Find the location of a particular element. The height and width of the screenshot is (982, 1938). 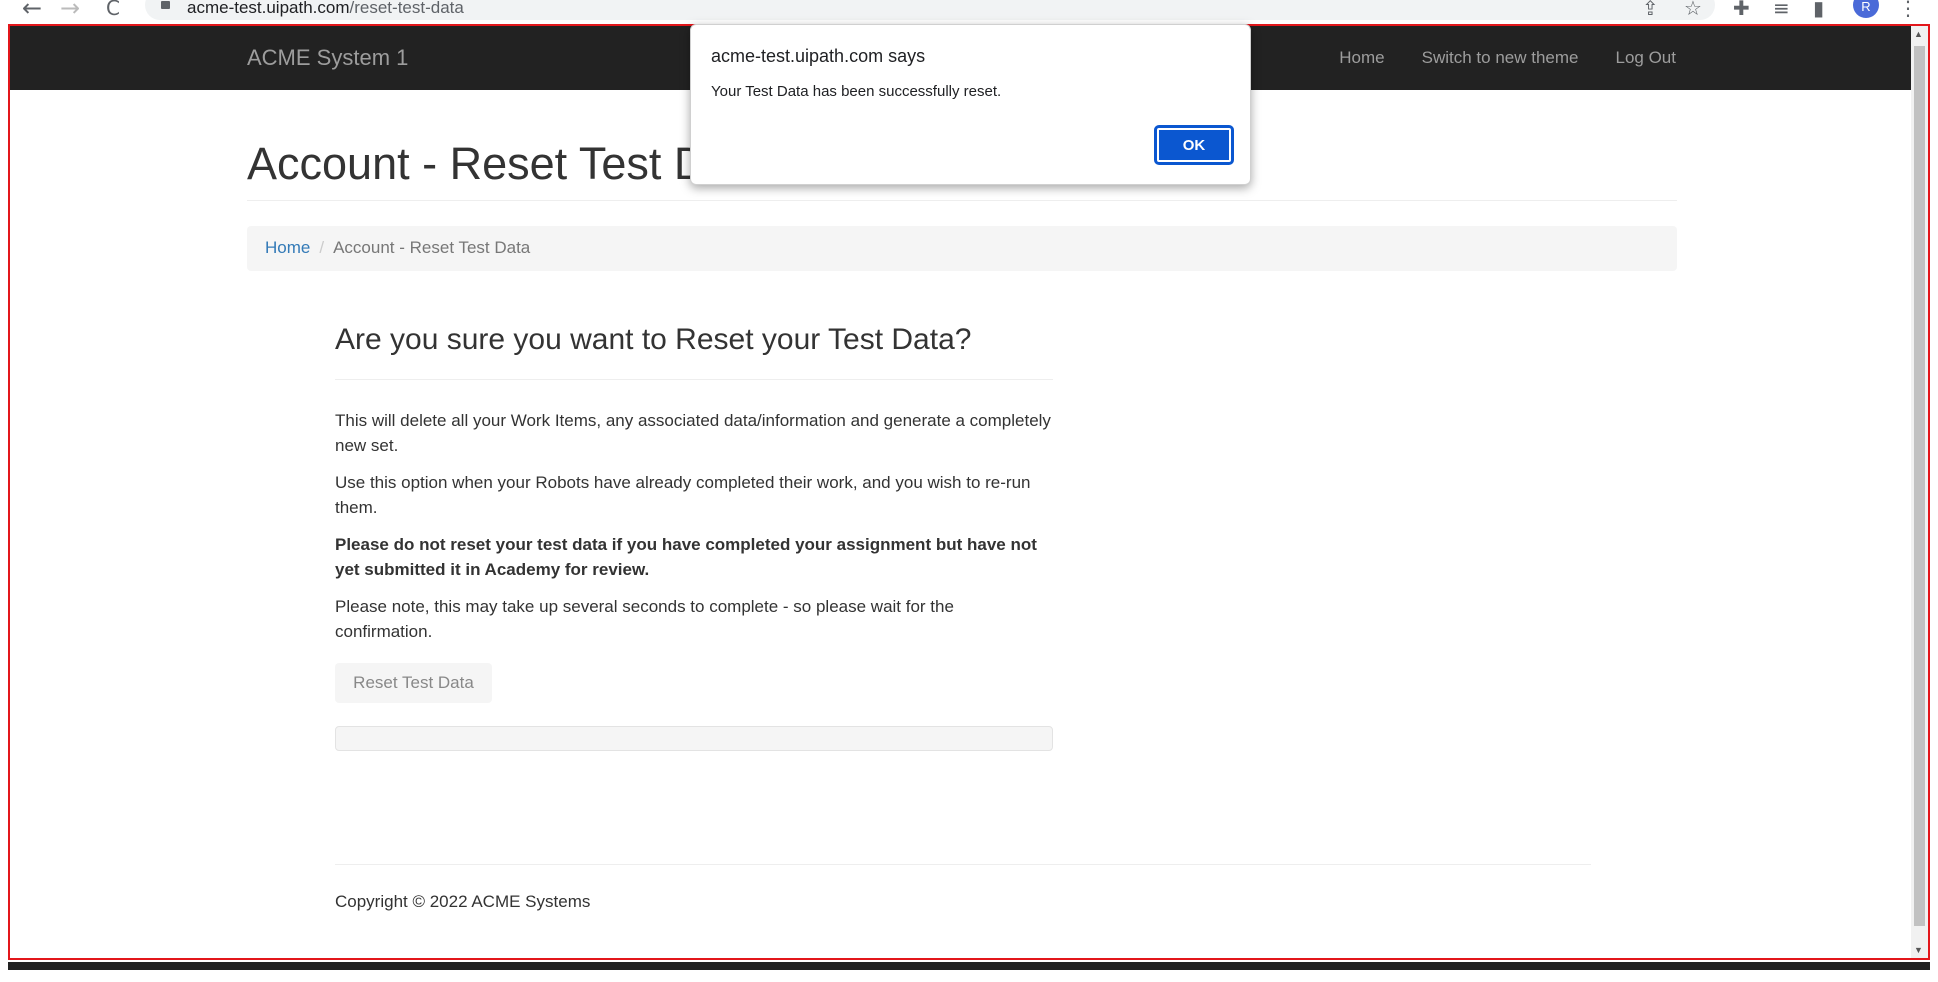

dialog-title: acme-test.uipath.com says is located at coordinates (818, 56).